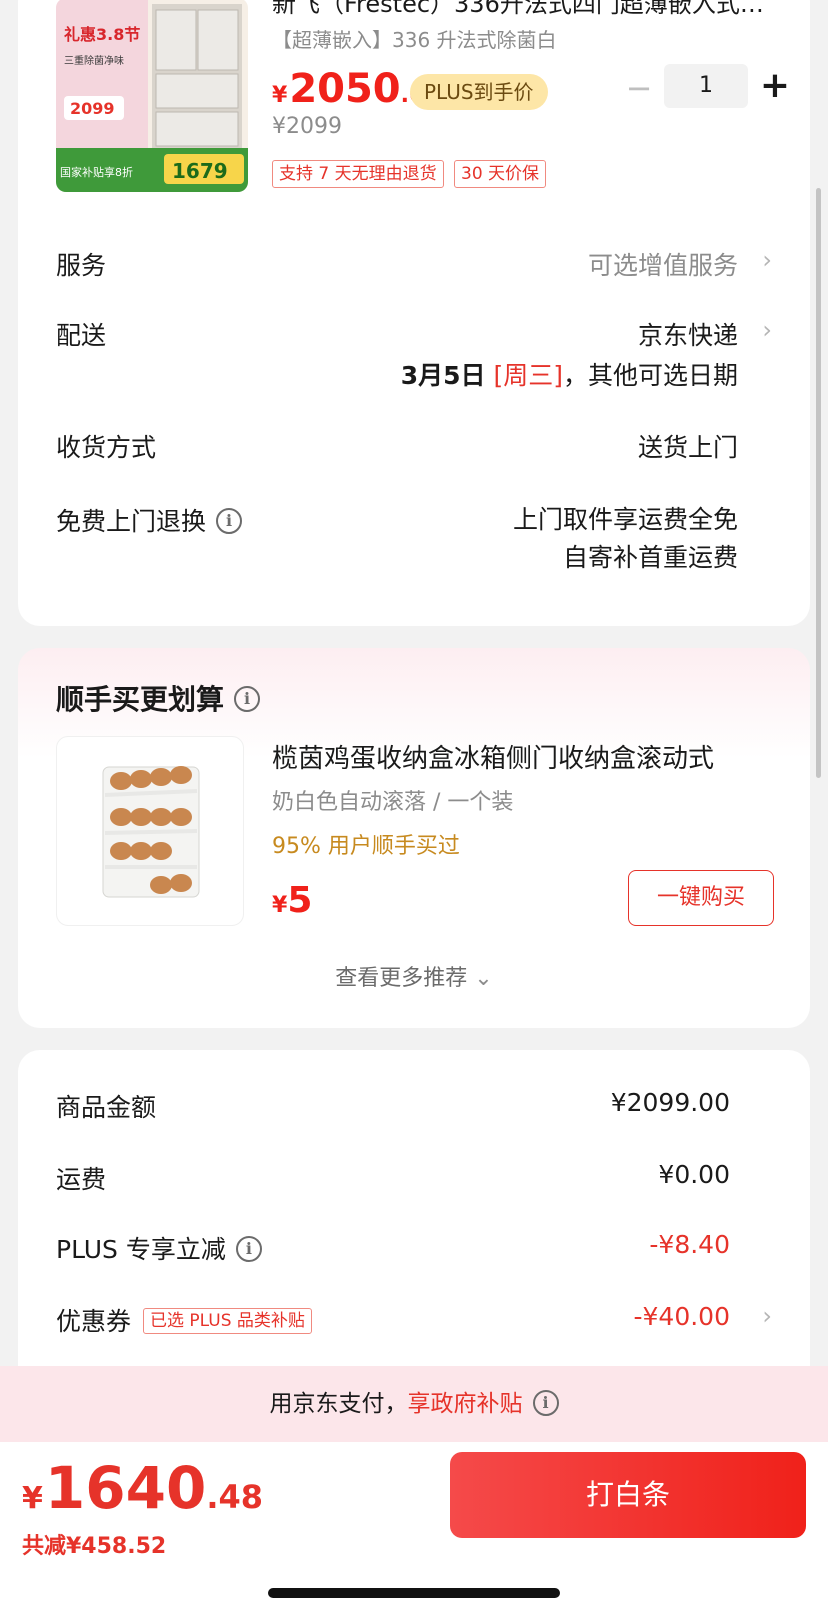 This screenshot has width=828, height=1620. What do you see at coordinates (96, 172) in the screenshot?
I see `svg-text: 国家补贴享8折` at bounding box center [96, 172].